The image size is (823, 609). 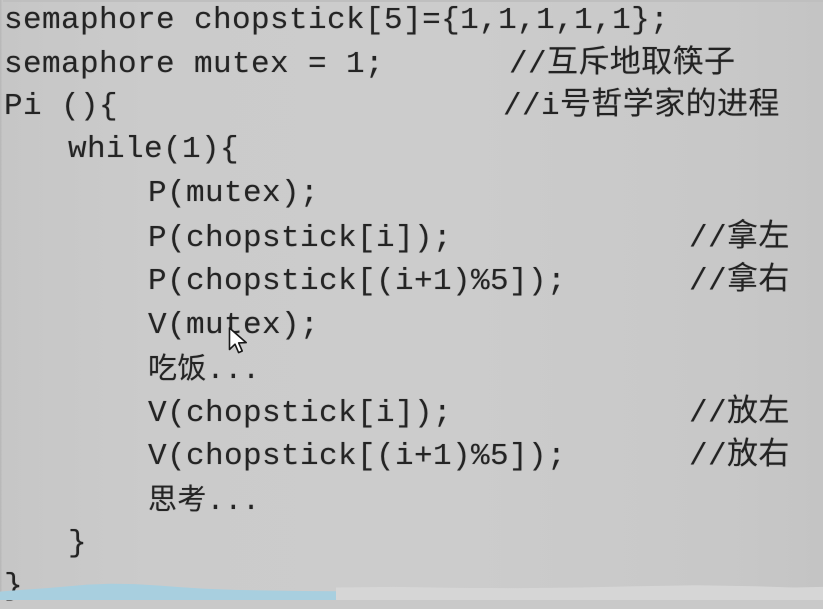 What do you see at coordinates (194, 64) in the screenshot?
I see `code-line-text: semaphore mutex = 1;` at bounding box center [194, 64].